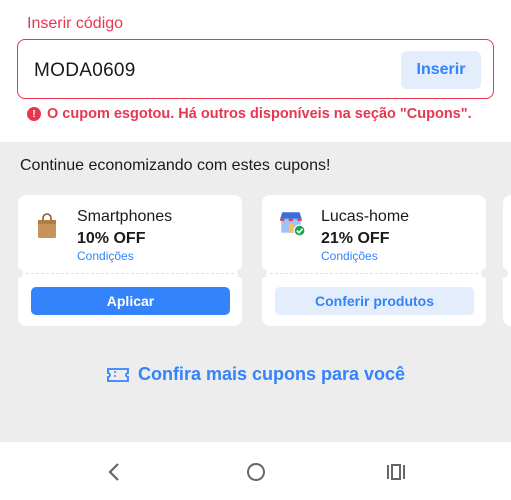  Describe the element at coordinates (355, 238) in the screenshot. I see `coupon-discount: 21% OFF` at that location.